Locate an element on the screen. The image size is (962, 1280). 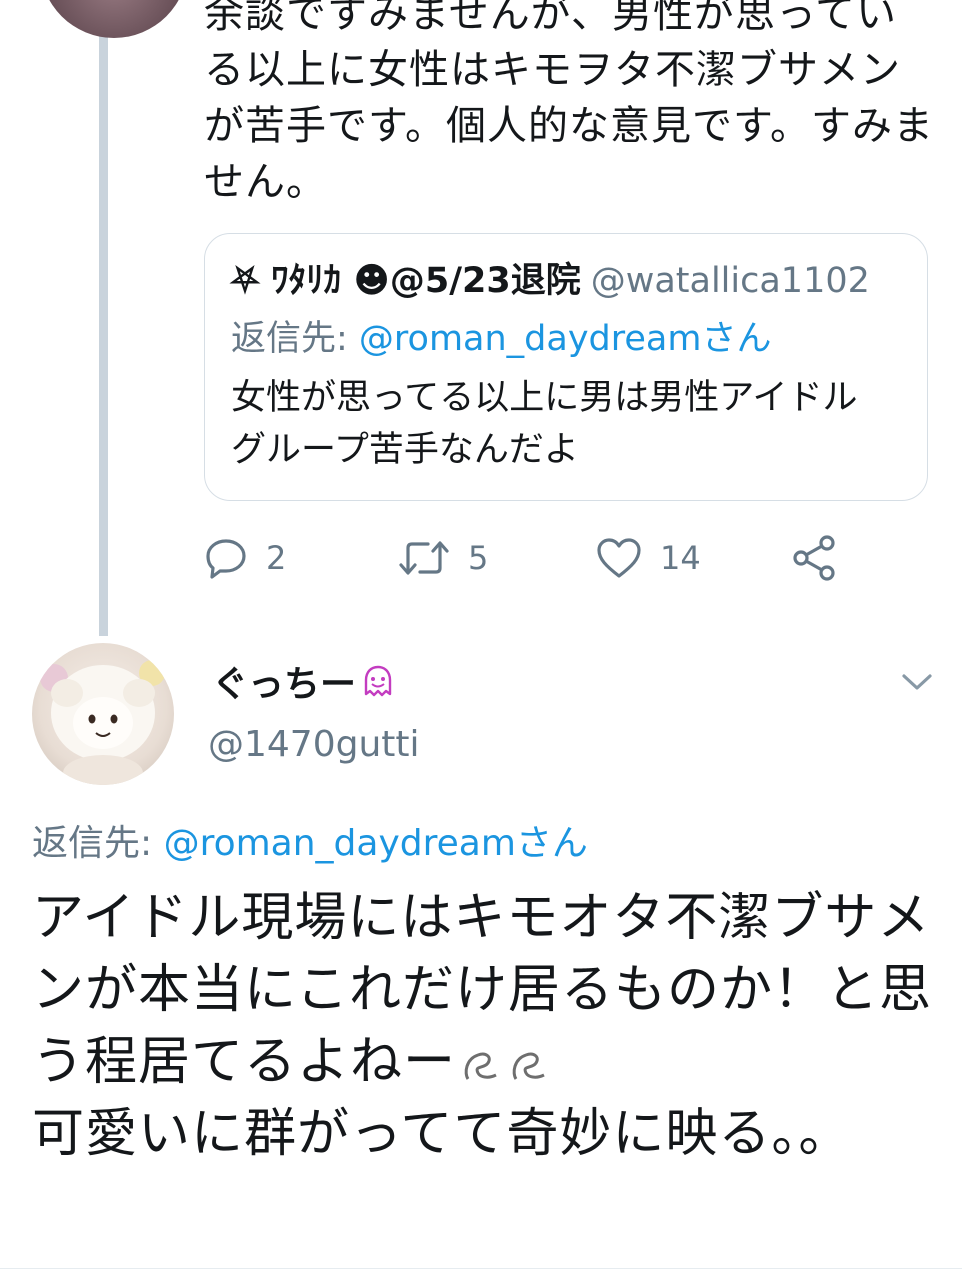
reply-to: 返信先: @roman_daydreamさん is located at coordinates (310, 844).